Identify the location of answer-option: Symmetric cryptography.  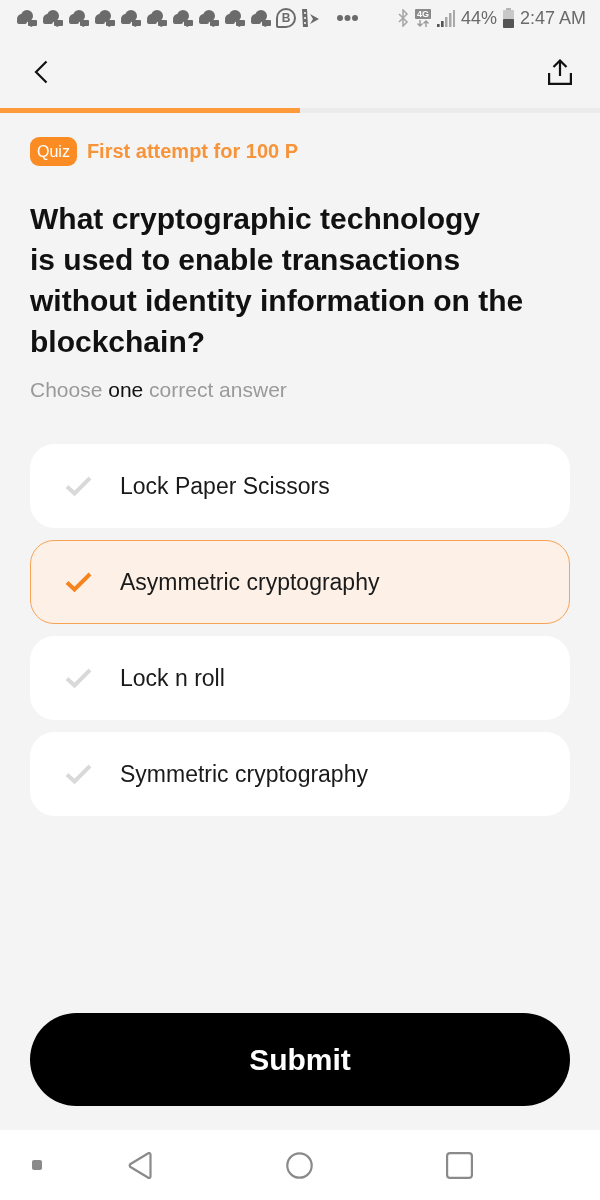
(300, 774).